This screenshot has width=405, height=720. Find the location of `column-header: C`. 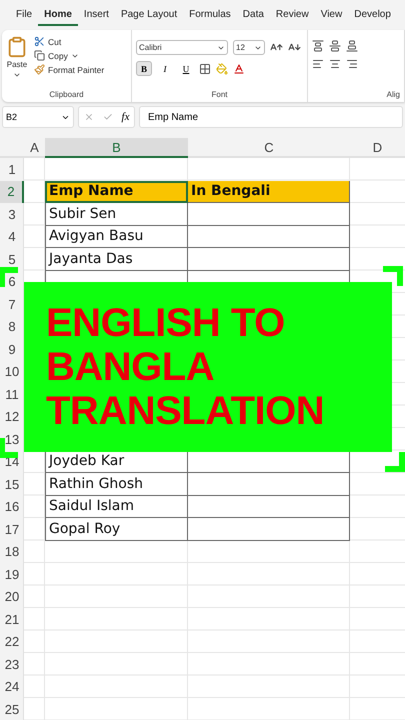

column-header: C is located at coordinates (269, 148).